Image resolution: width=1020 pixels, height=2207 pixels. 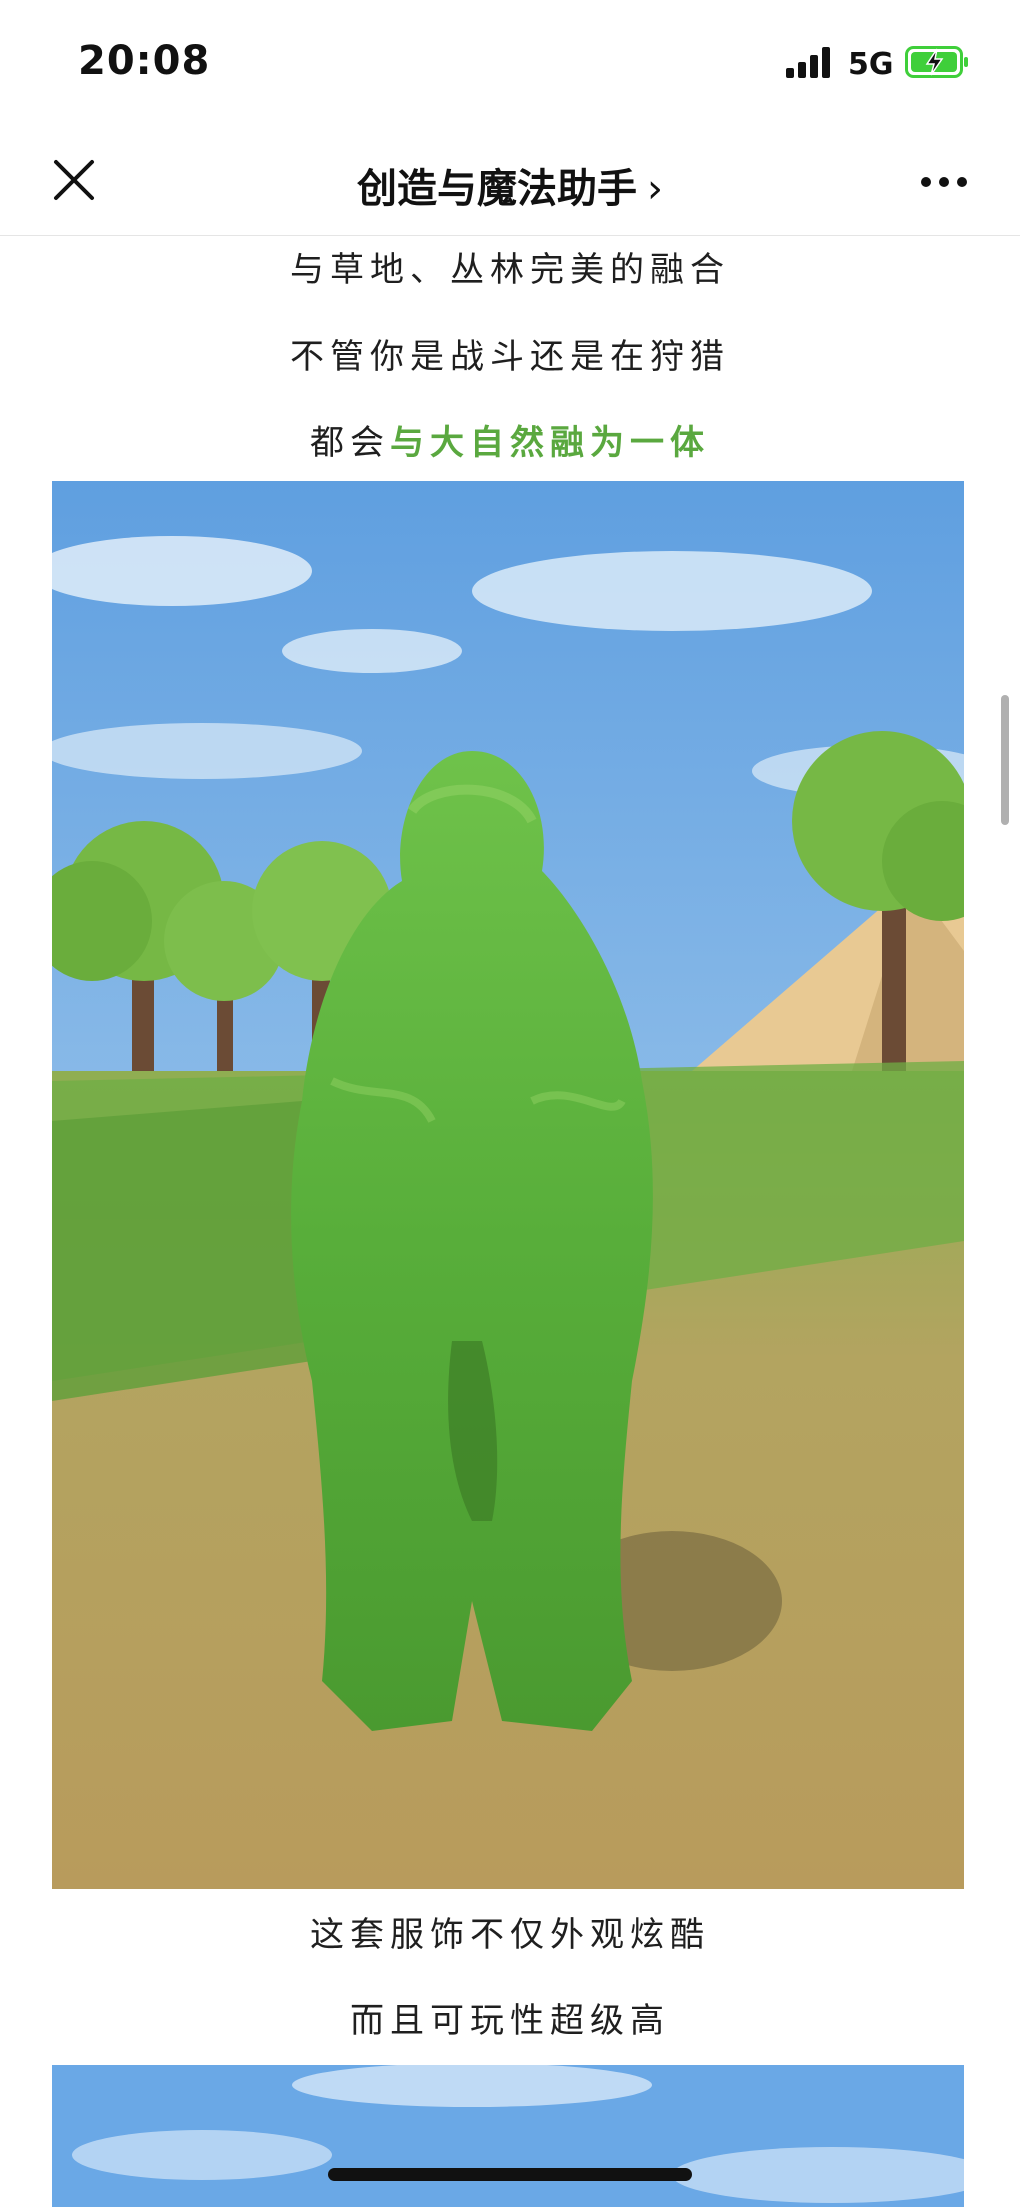 I want to click on status-time: 20:08, so click(x=144, y=61).